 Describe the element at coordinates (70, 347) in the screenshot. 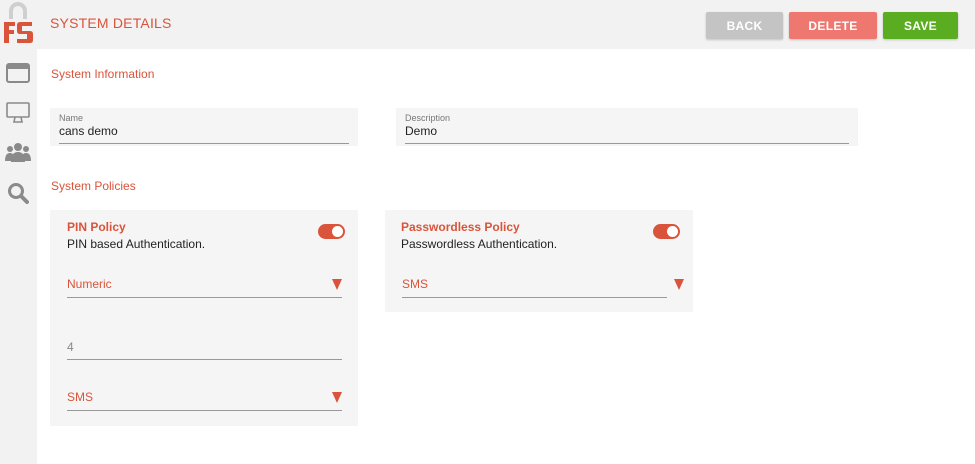

I see `pin-length-value: 4` at that location.